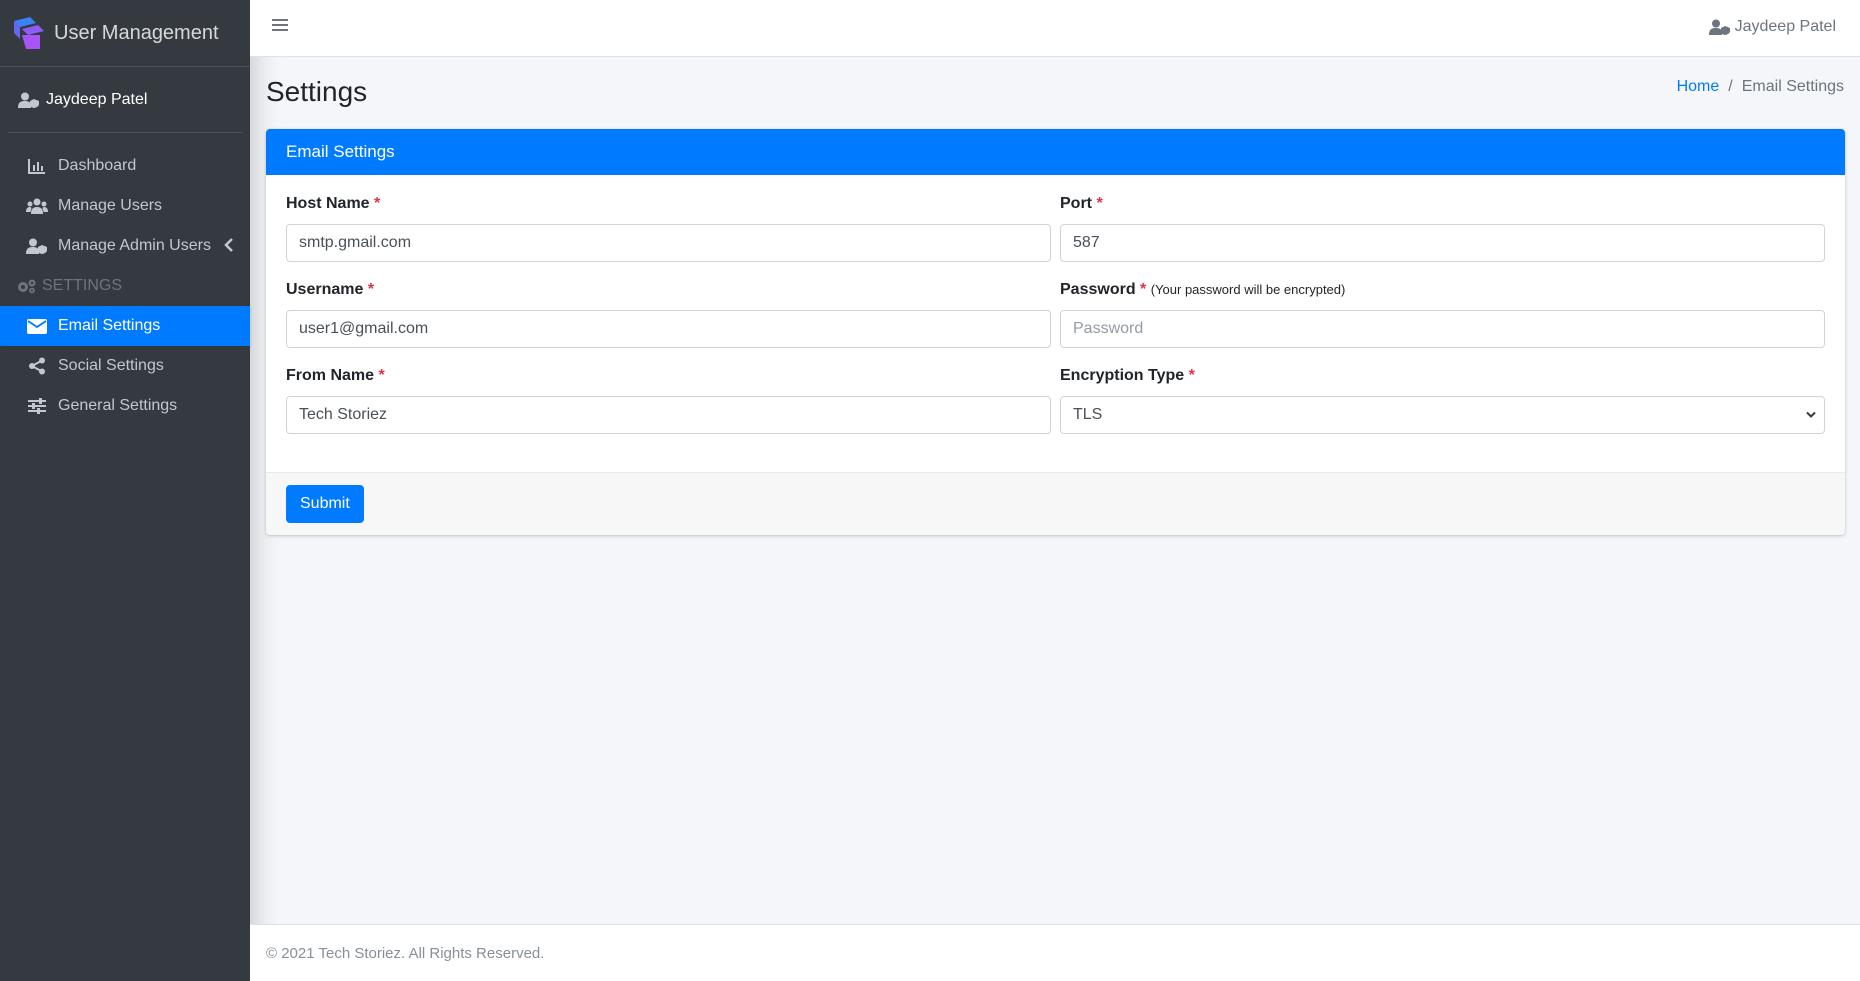 The image size is (1860, 981). Describe the element at coordinates (37, 326) in the screenshot. I see `envelope-icon` at that location.